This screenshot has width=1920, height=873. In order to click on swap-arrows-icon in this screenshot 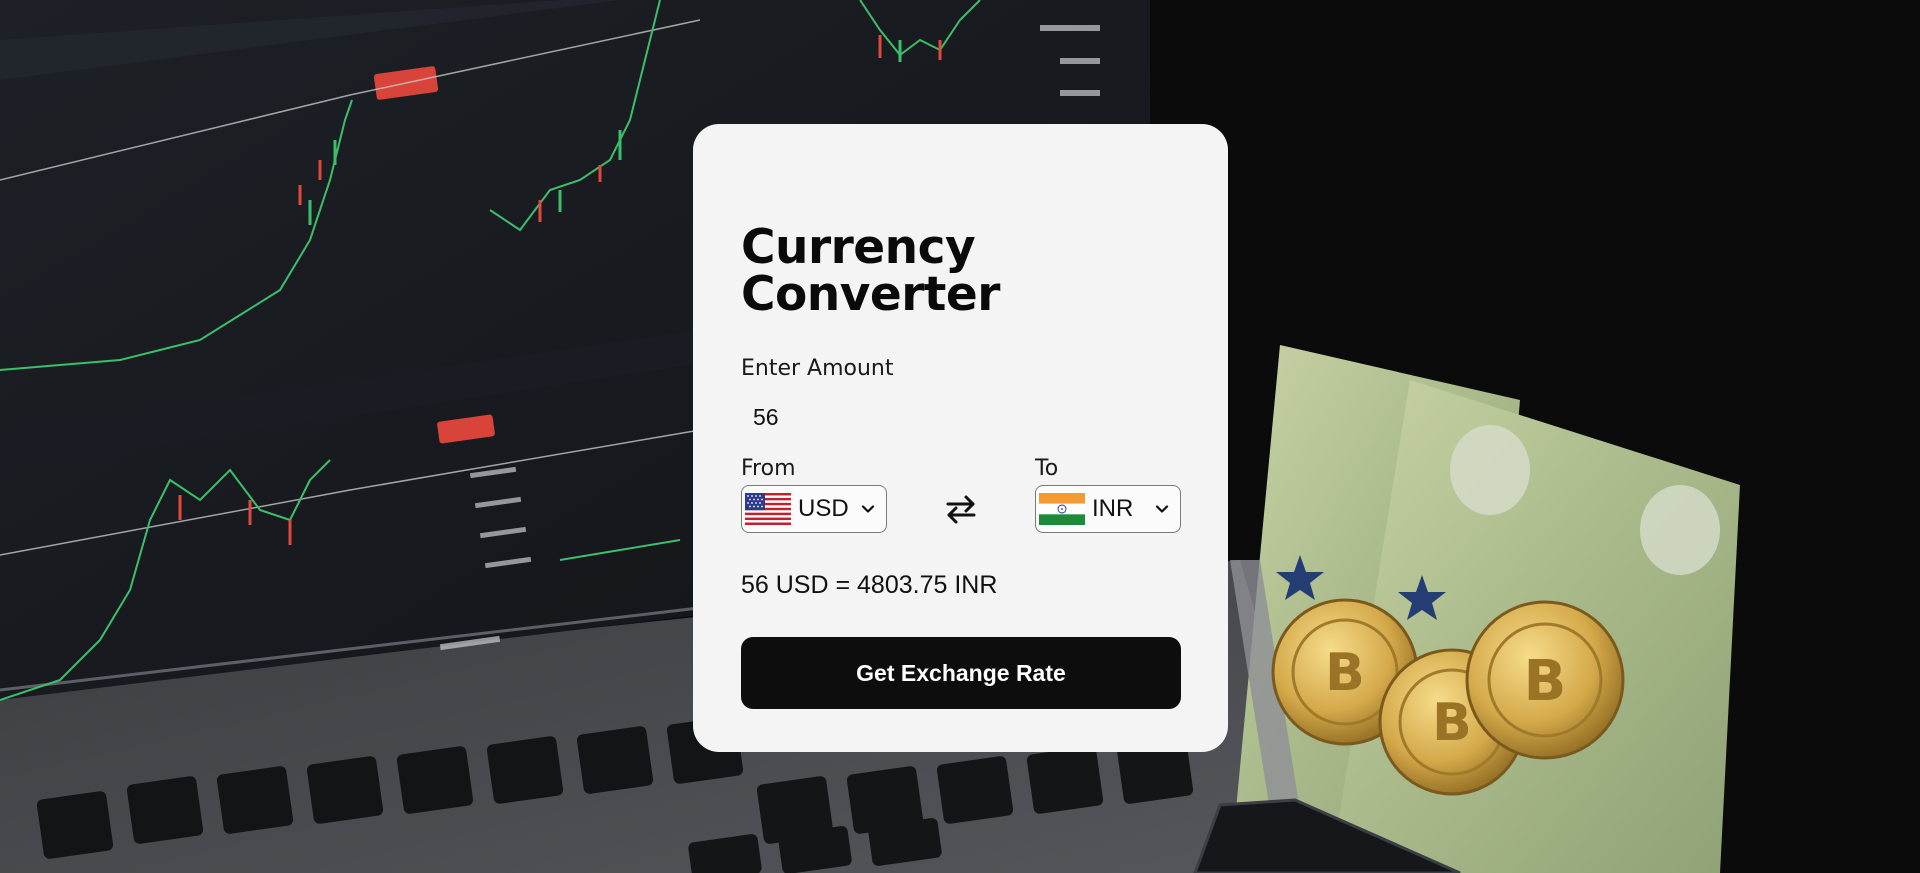, I will do `click(961, 509)`.